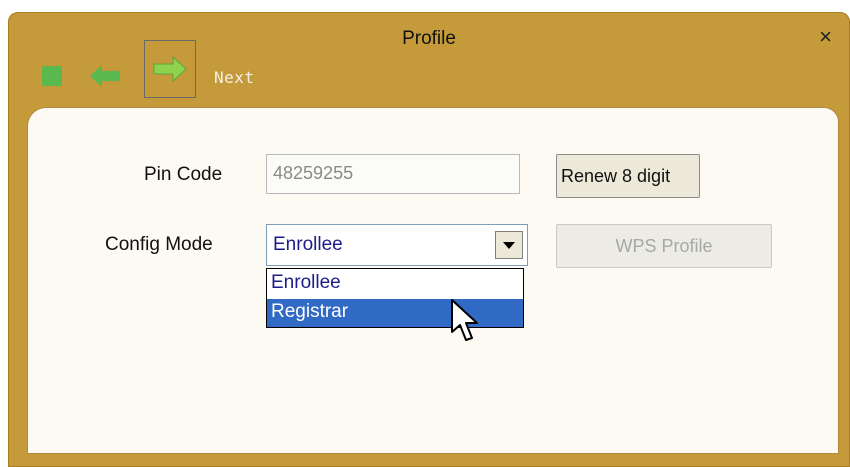 The width and height of the screenshot is (850, 467). Describe the element at coordinates (308, 244) in the screenshot. I see `config-mode-value: Enrollee` at that location.